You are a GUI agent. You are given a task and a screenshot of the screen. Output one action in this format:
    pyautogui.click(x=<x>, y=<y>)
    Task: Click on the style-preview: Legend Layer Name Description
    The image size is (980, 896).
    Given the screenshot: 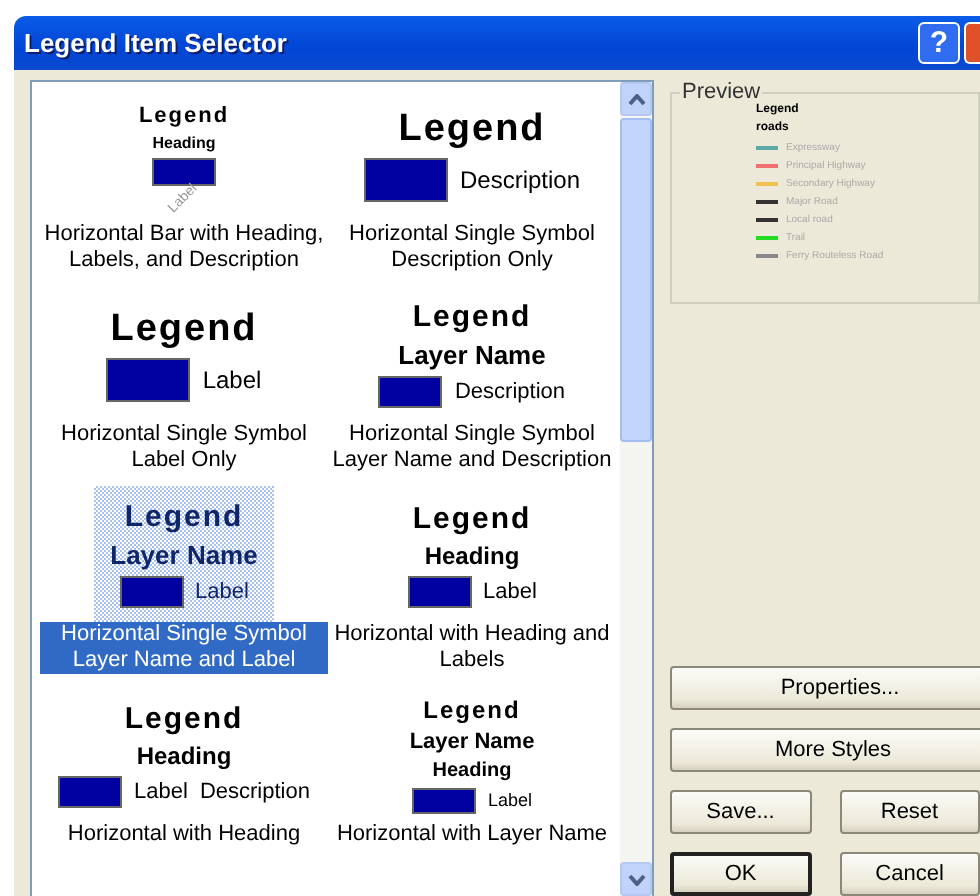 What is the action you would take?
    pyautogui.click(x=472, y=354)
    